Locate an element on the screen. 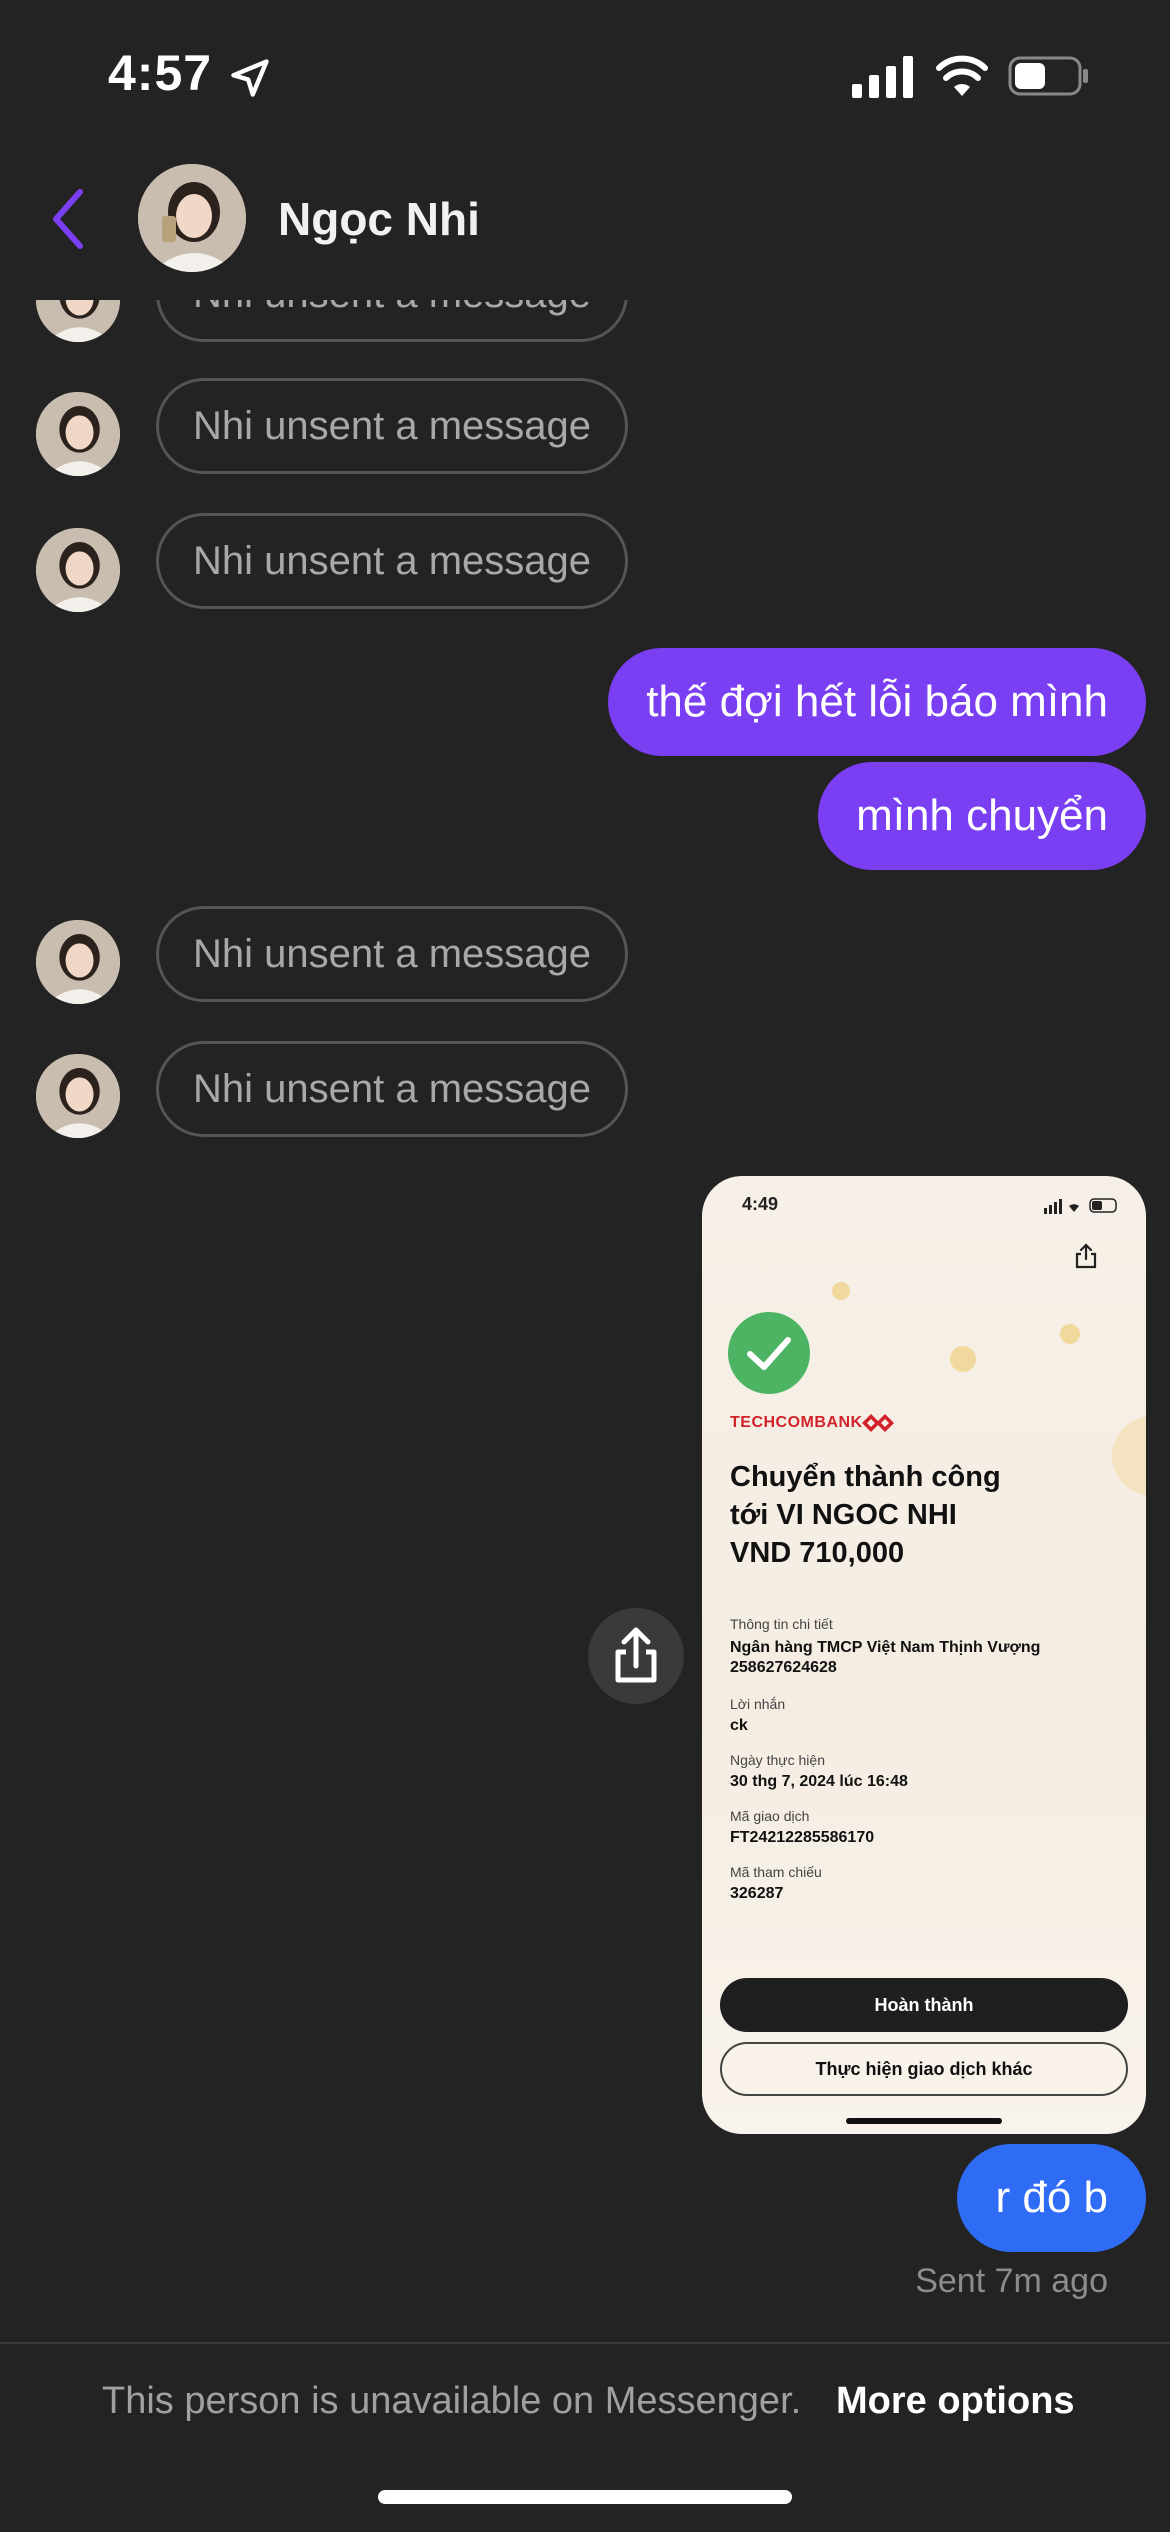 The height and width of the screenshot is (2532, 1170). receipt-status-time: 4:49 is located at coordinates (760, 1204).